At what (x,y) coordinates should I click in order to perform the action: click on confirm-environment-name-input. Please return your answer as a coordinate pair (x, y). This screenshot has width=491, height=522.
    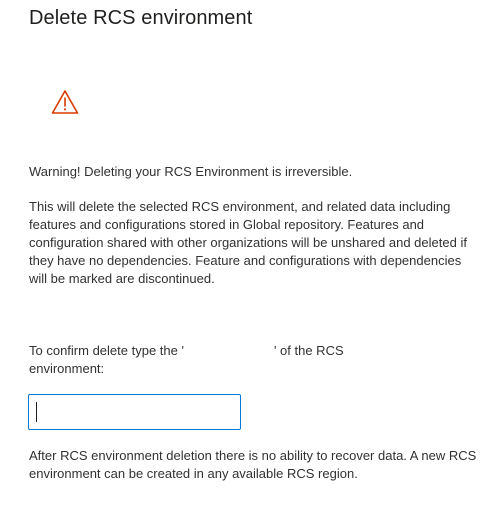
    Looking at the image, I should click on (134, 412).